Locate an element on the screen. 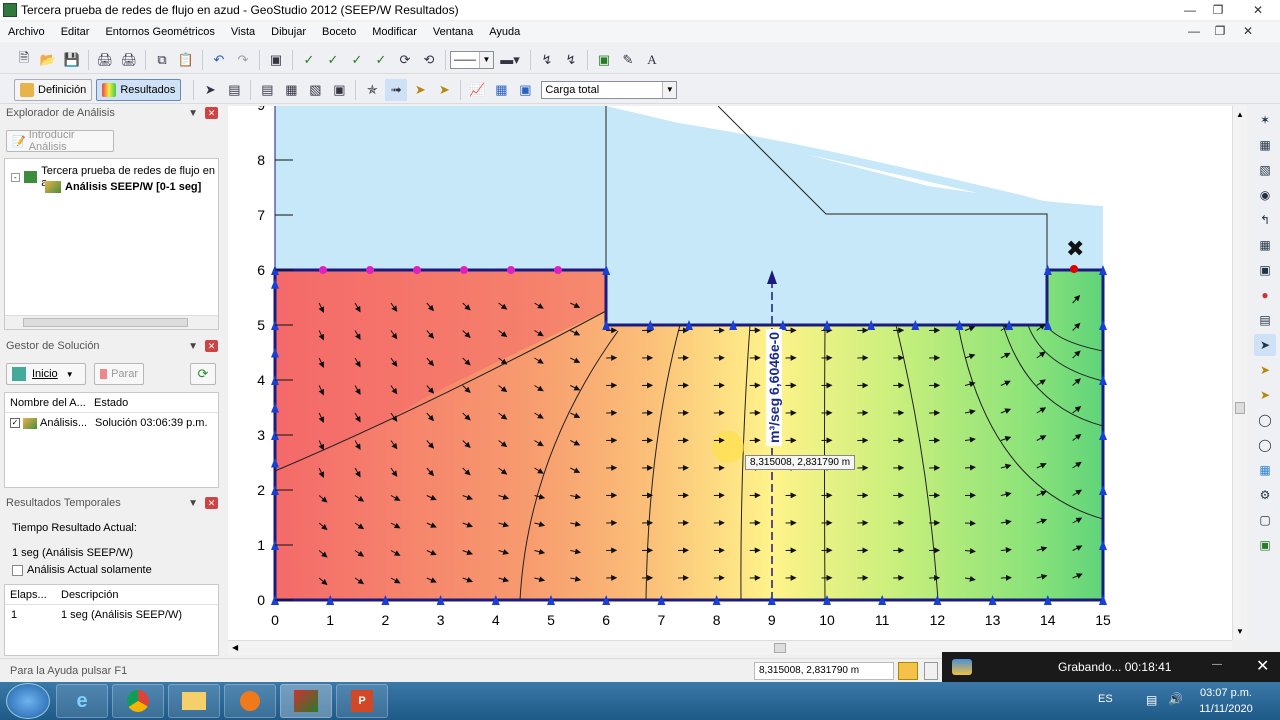 The image size is (1280, 720). rotate-back-icon: ⟲ is located at coordinates (429, 60).